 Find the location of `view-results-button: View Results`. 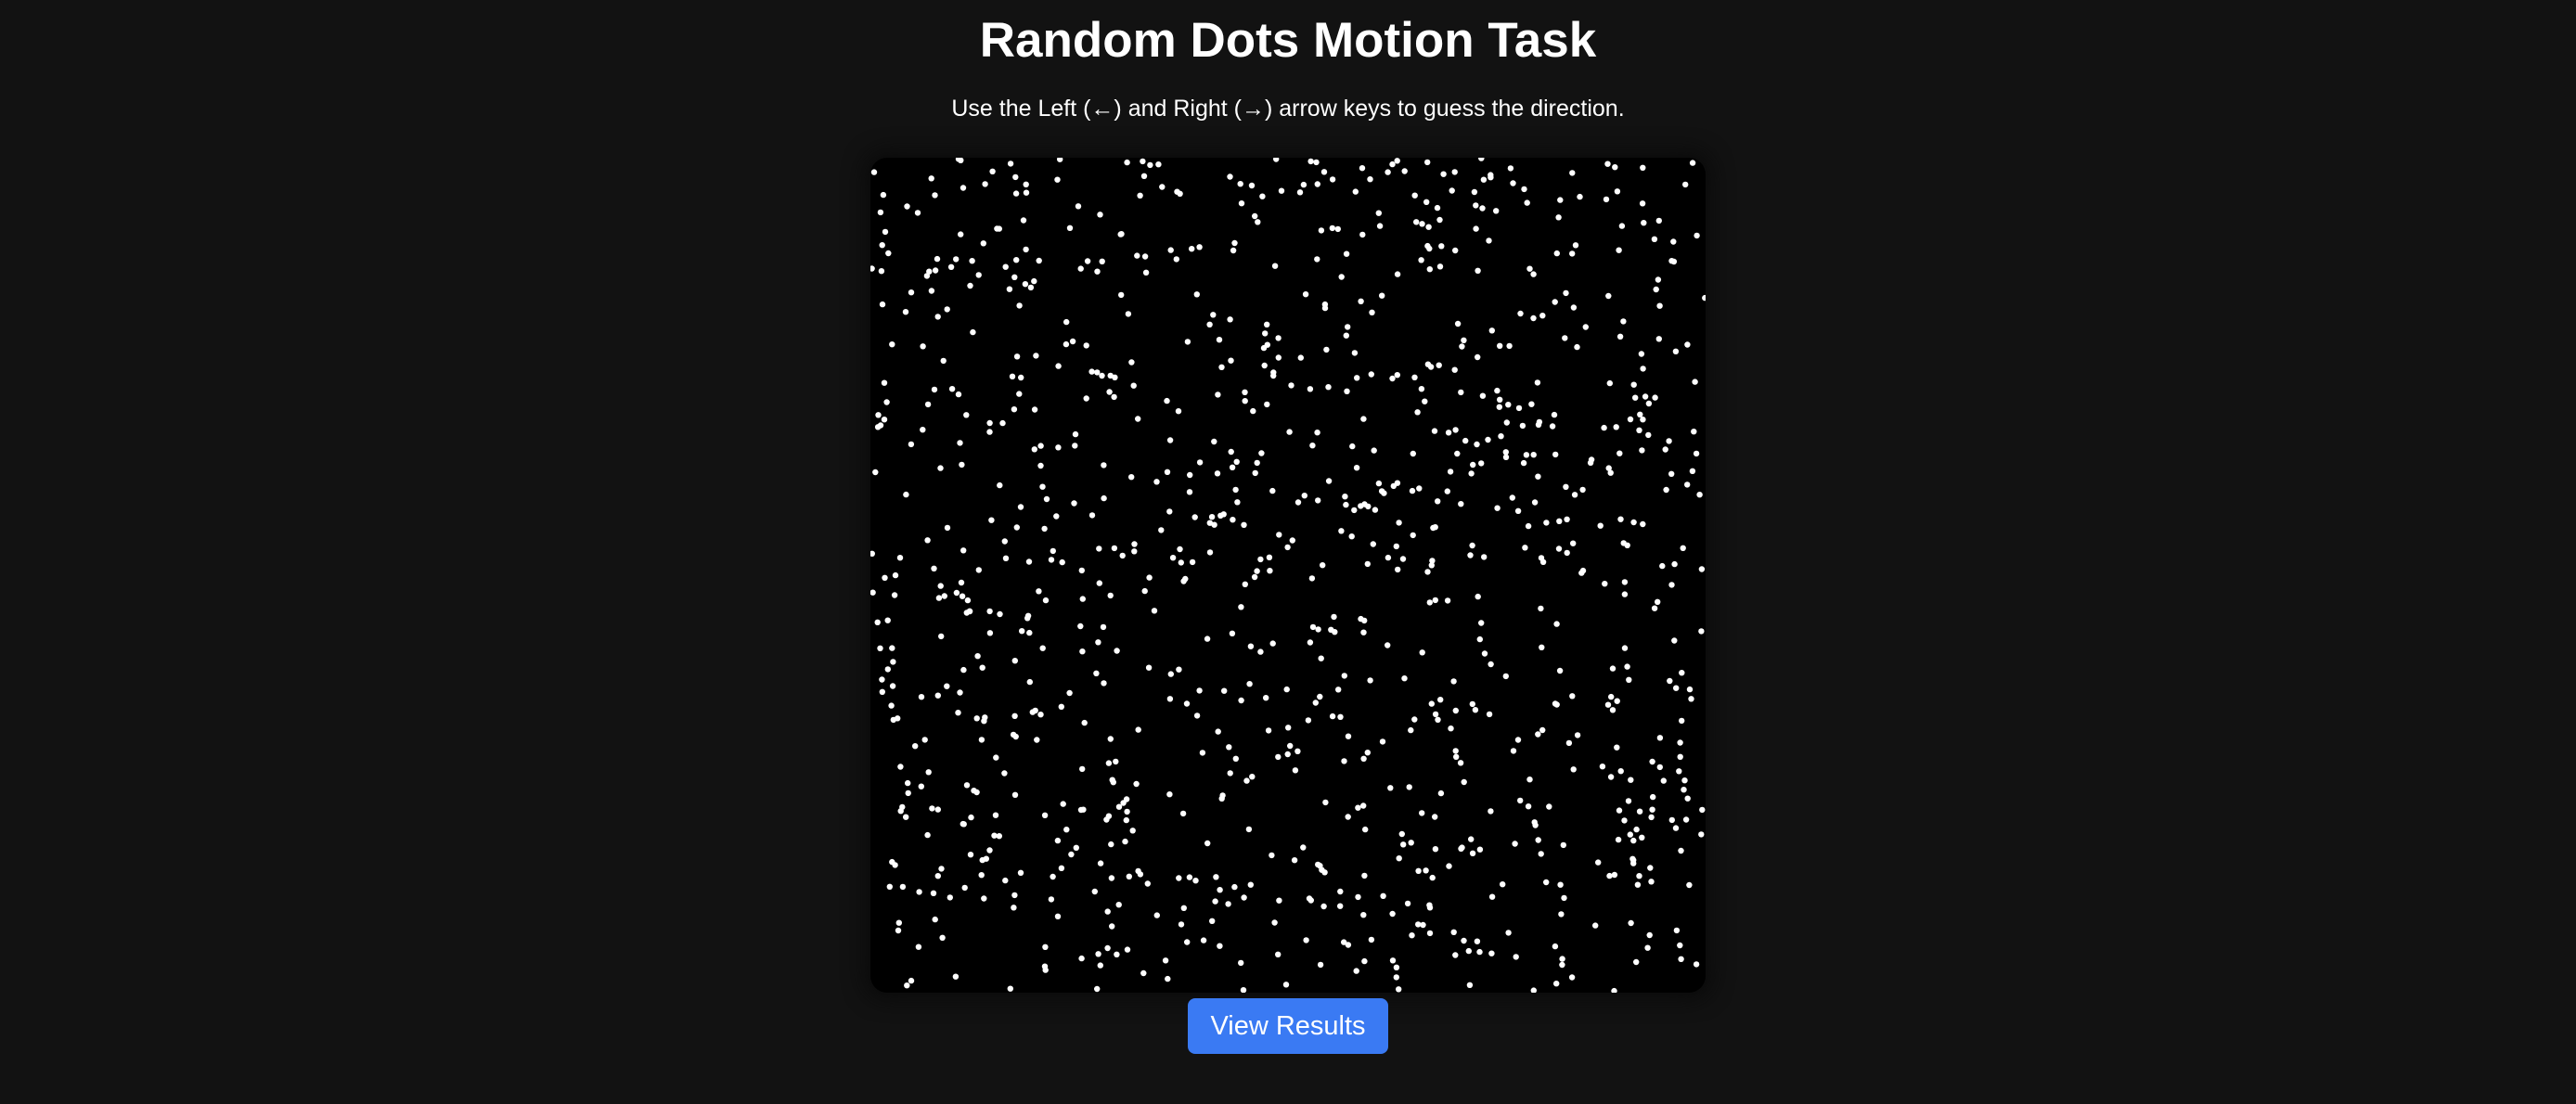

view-results-button: View Results is located at coordinates (1288, 1026).